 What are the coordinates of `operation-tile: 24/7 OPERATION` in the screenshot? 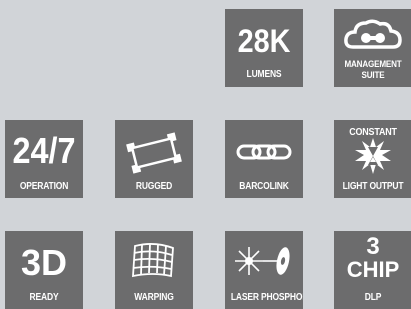 It's located at (44, 159).